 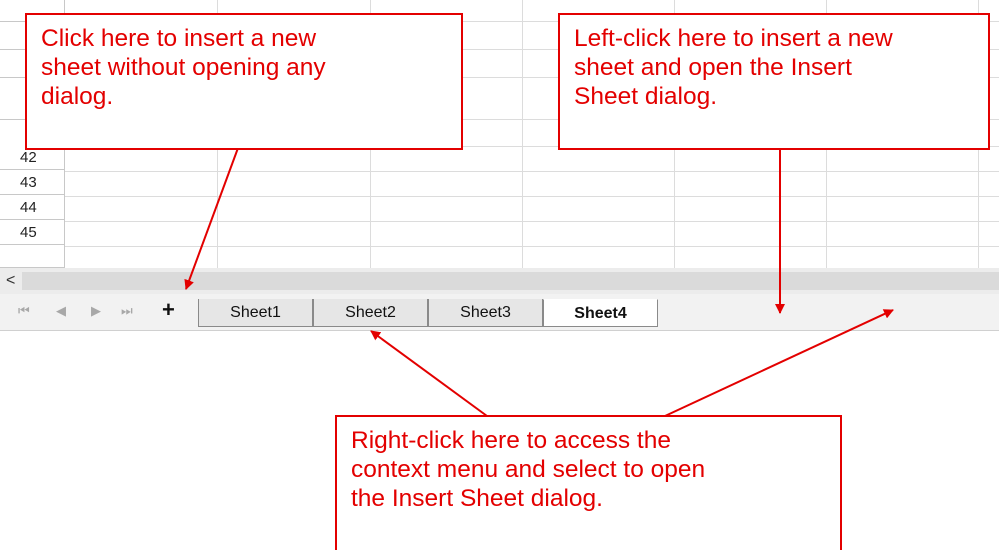 I want to click on arrow-to-add-sheet, so click(x=211, y=218).